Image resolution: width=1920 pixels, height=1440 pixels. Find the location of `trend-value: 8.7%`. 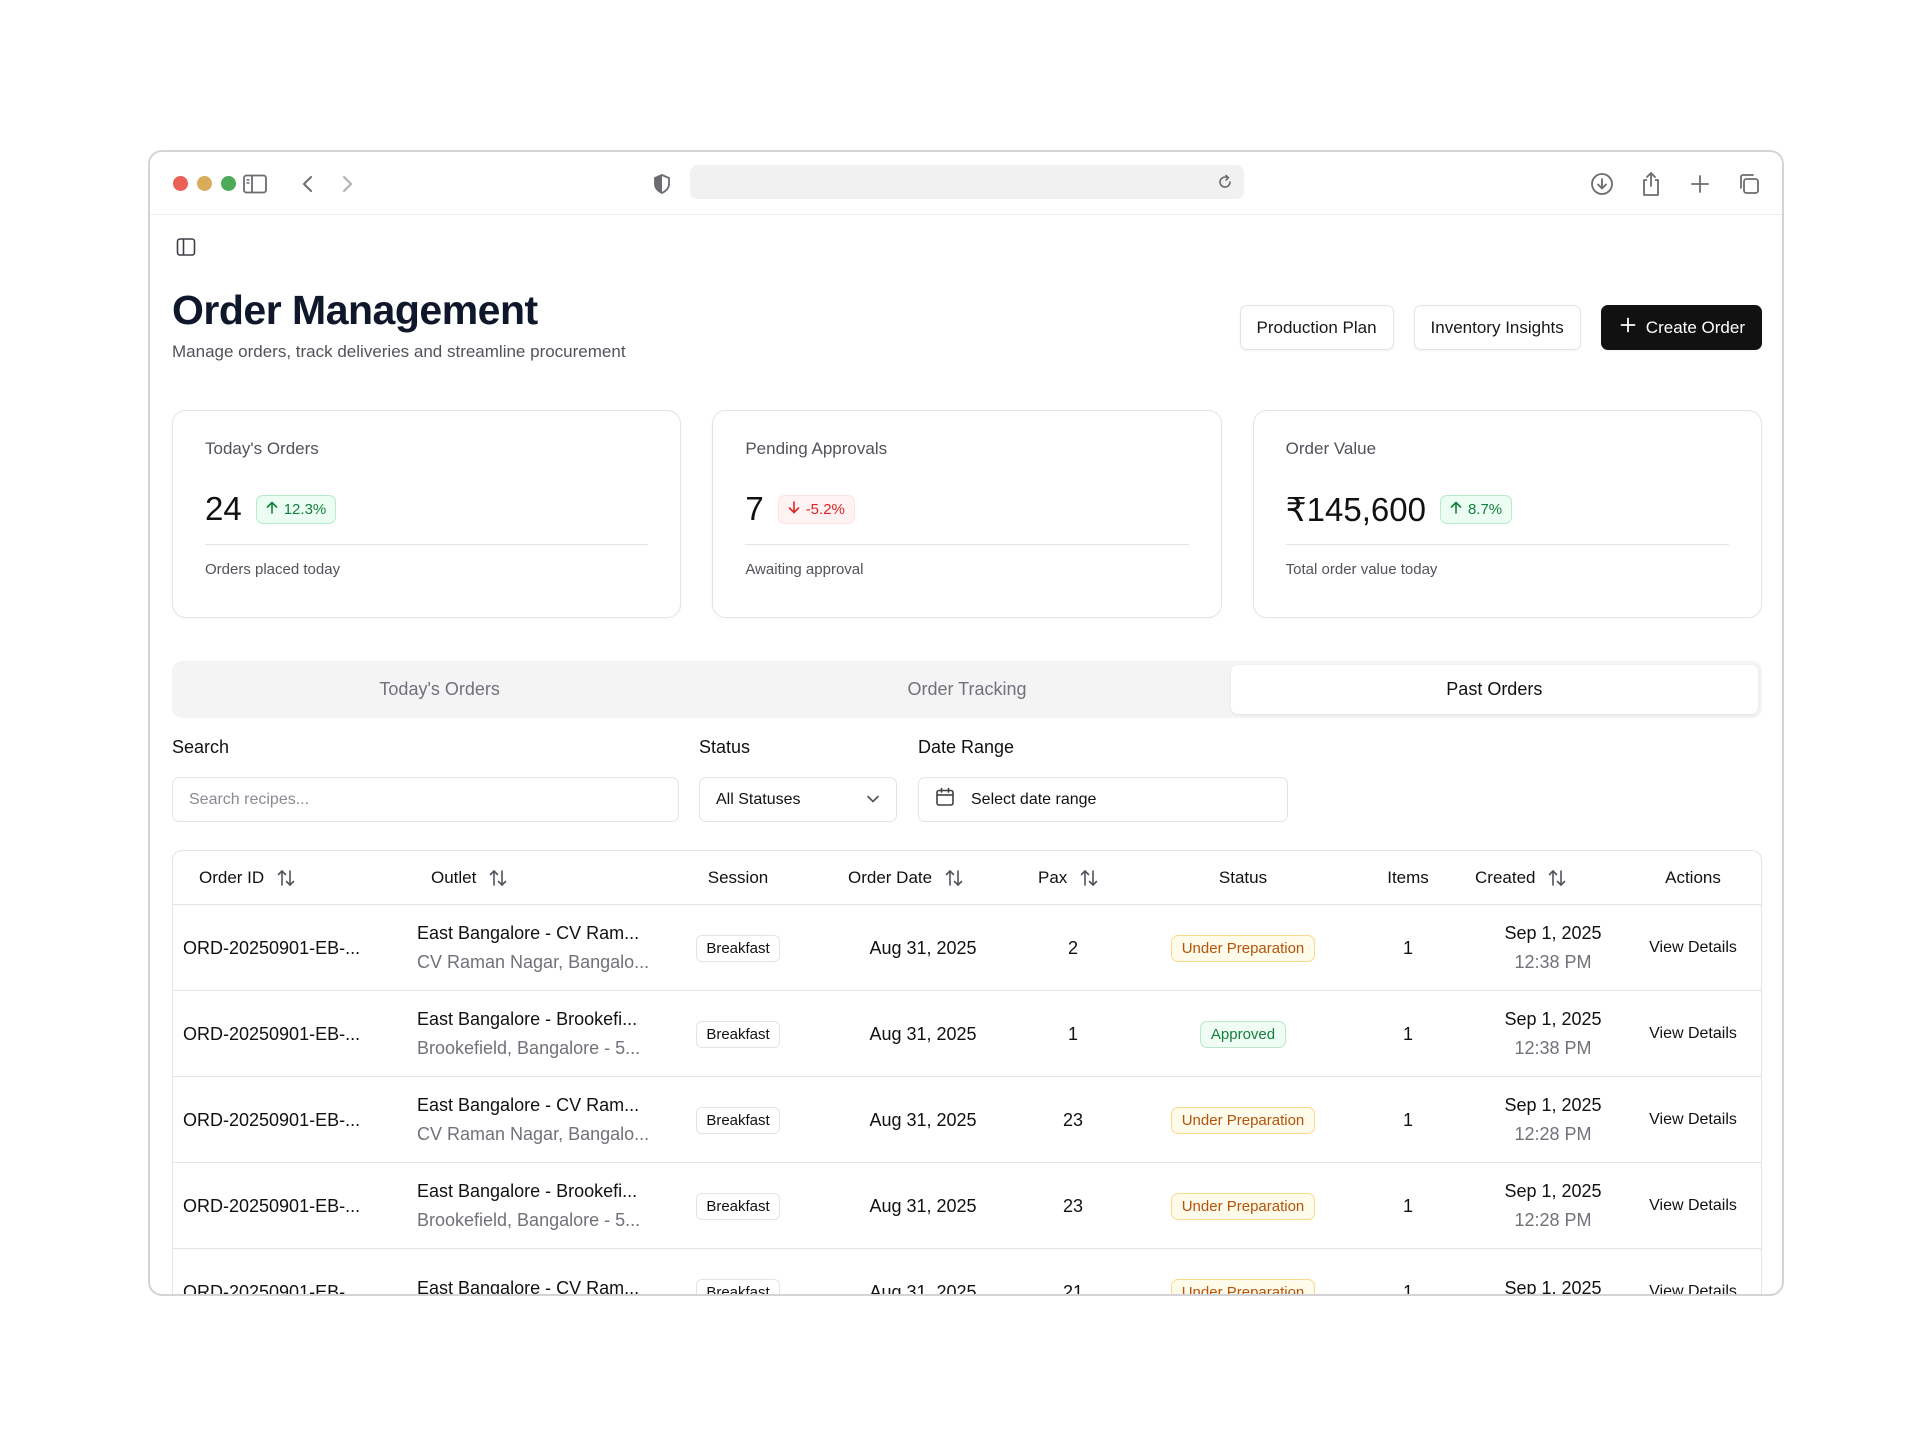

trend-value: 8.7% is located at coordinates (1485, 509).